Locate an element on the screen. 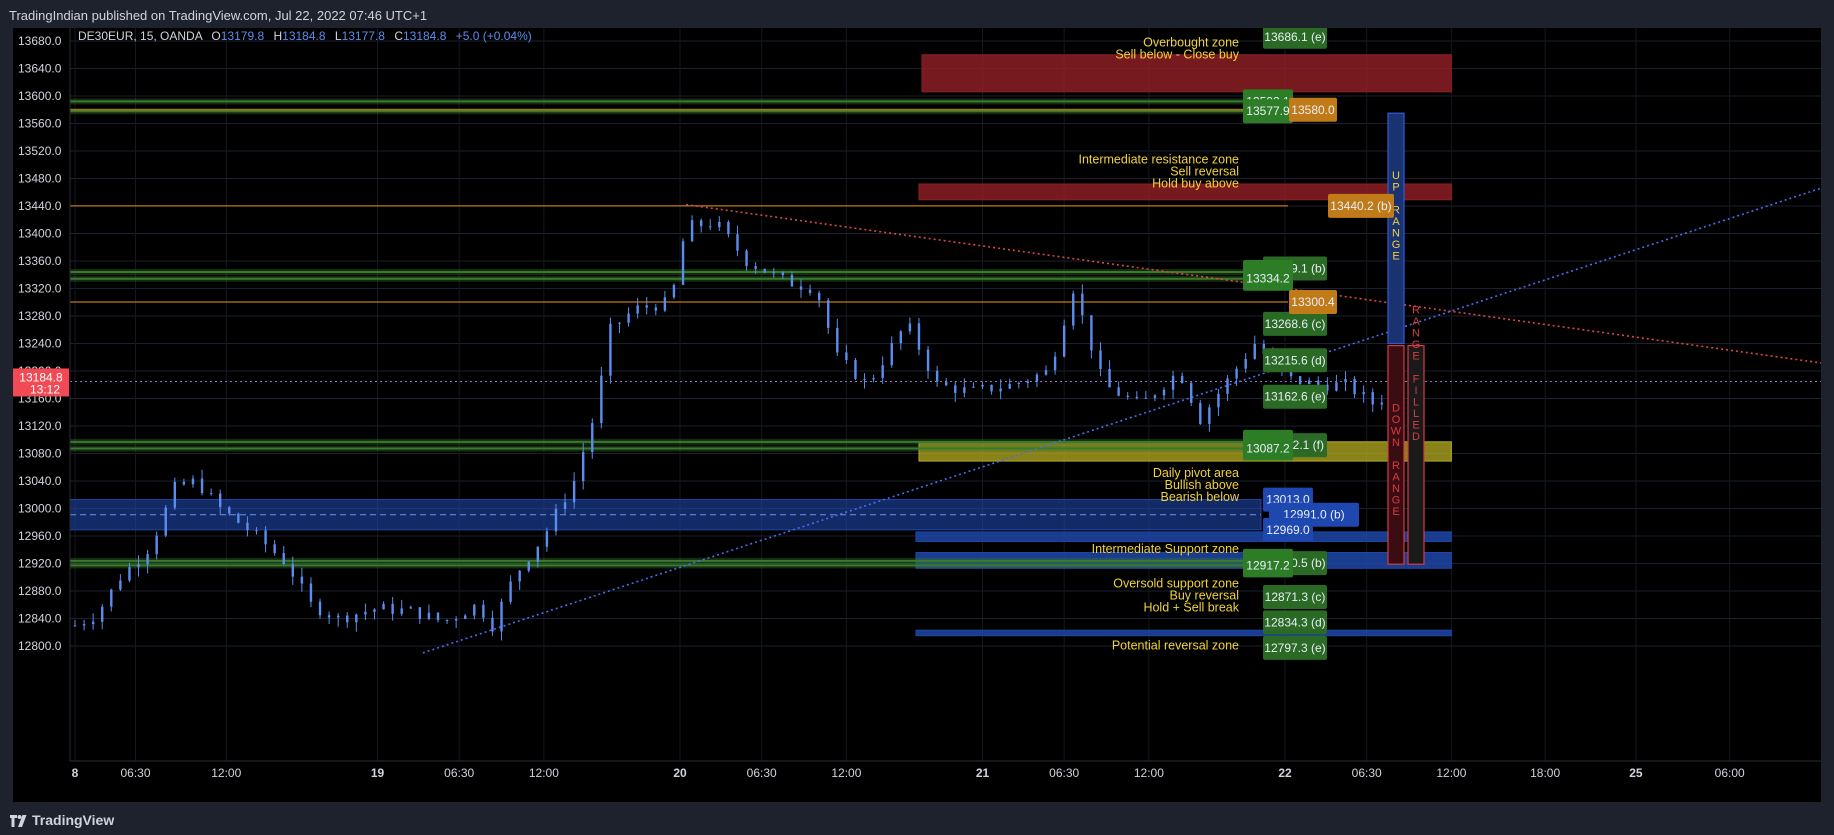  pivot-label: 13215.6 (d) is located at coordinates (1294, 360).